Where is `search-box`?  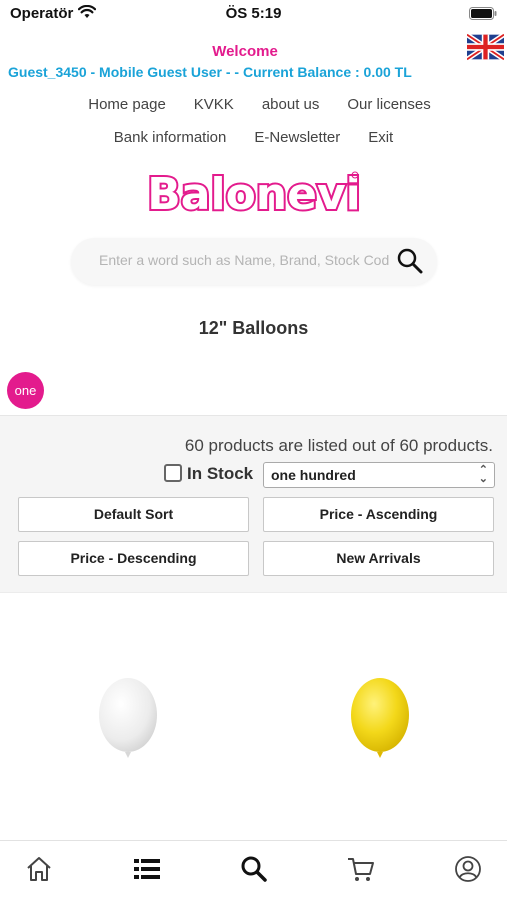 search-box is located at coordinates (254, 261).